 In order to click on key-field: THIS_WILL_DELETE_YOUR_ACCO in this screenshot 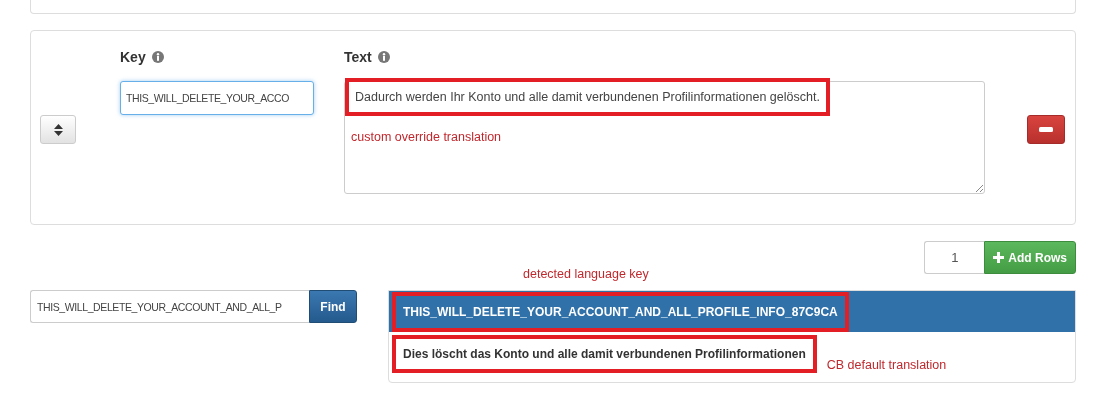, I will do `click(217, 98)`.